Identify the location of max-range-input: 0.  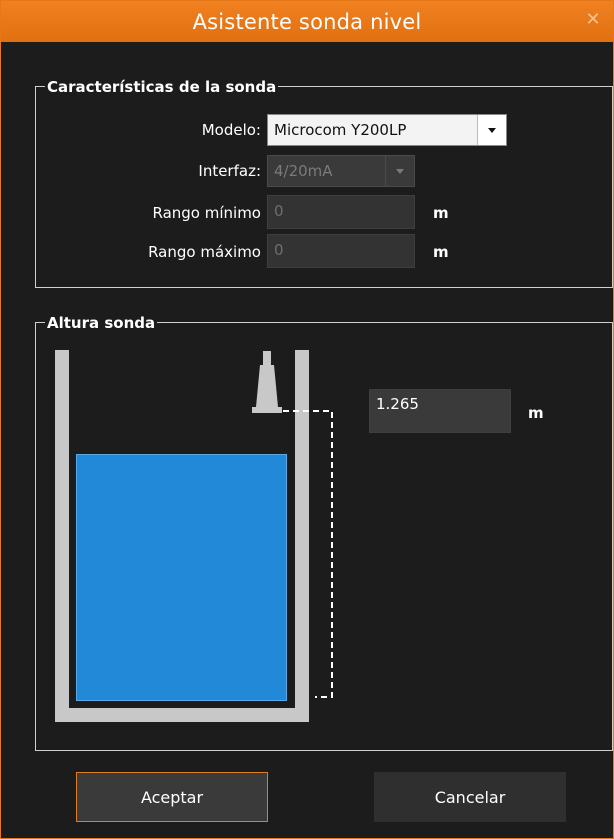
(341, 251).